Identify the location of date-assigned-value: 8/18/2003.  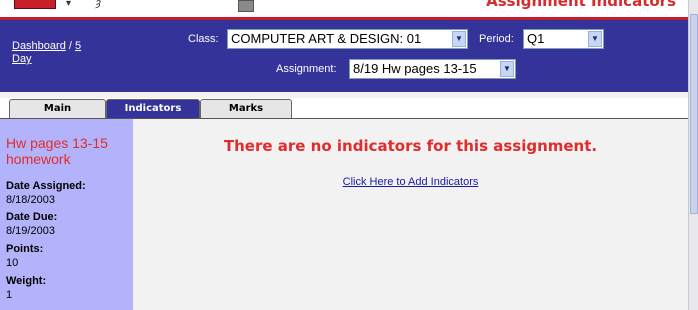
(30, 200).